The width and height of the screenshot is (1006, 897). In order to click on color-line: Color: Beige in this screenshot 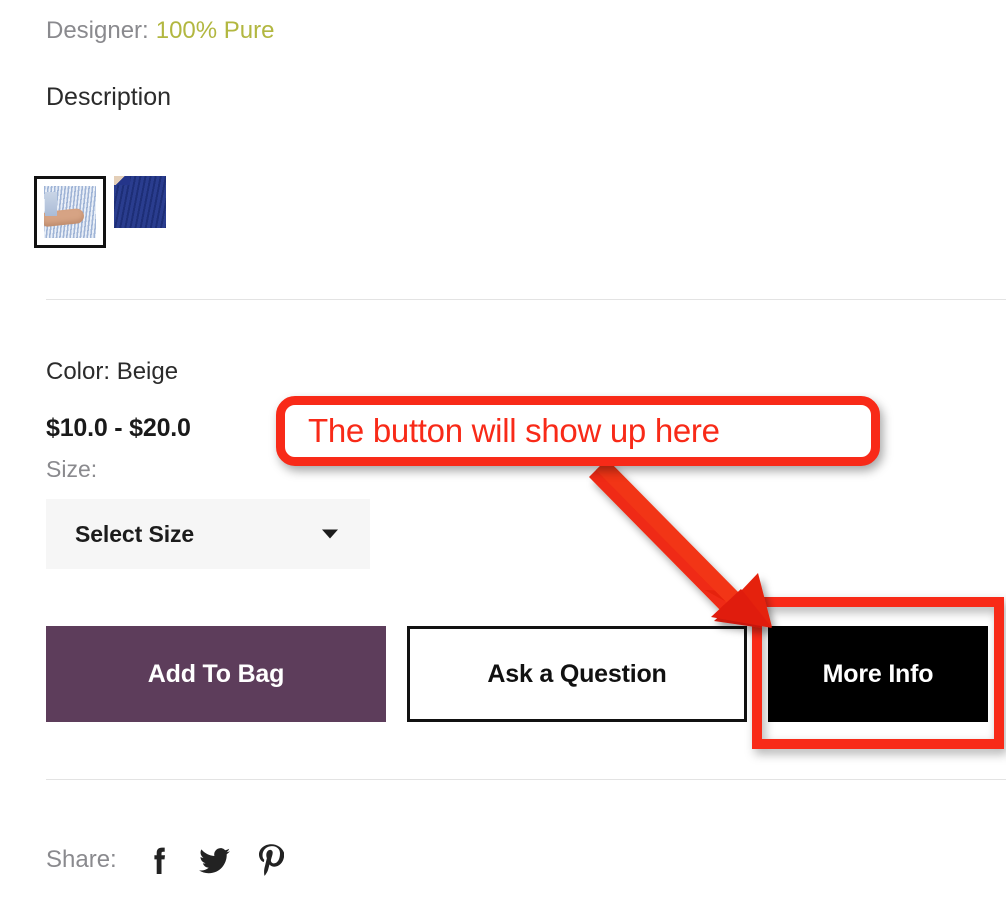, I will do `click(112, 371)`.